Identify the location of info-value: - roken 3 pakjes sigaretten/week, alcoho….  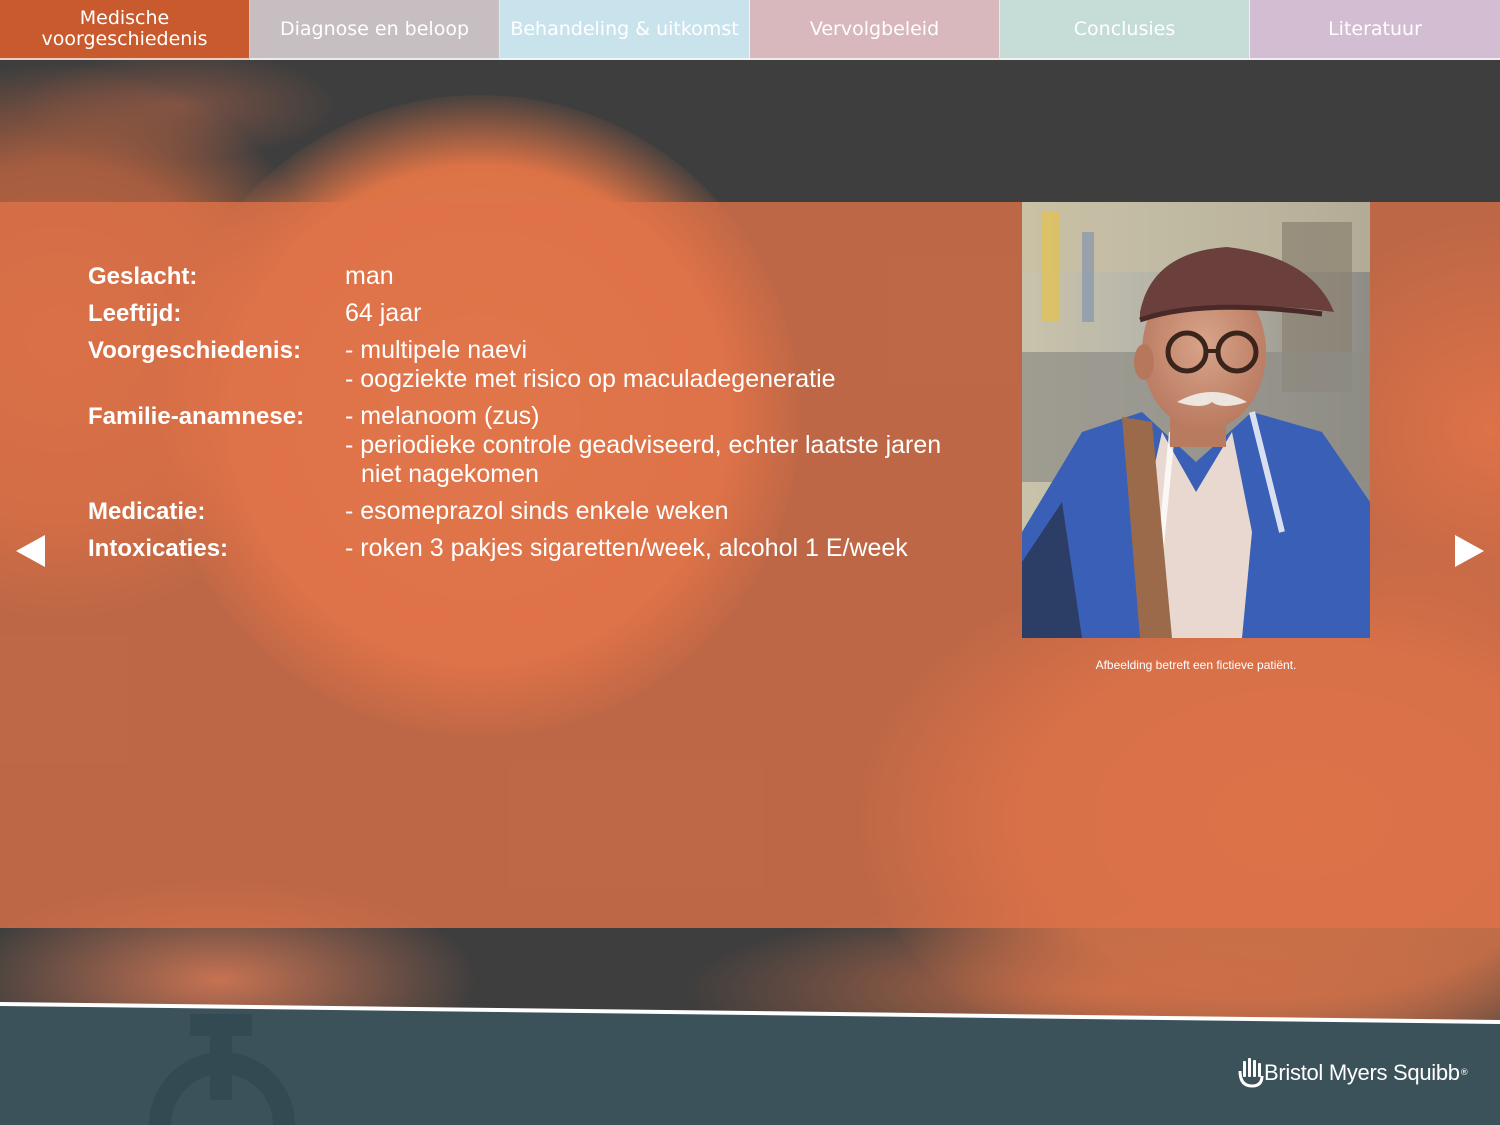
(626, 548).